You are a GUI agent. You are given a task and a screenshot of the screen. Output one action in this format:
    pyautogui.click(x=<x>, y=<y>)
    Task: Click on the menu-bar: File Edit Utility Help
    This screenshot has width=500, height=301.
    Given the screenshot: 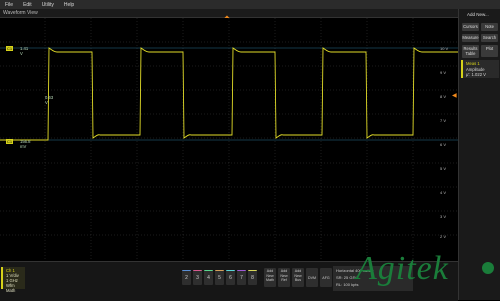 What is the action you would take?
    pyautogui.click(x=250, y=4)
    